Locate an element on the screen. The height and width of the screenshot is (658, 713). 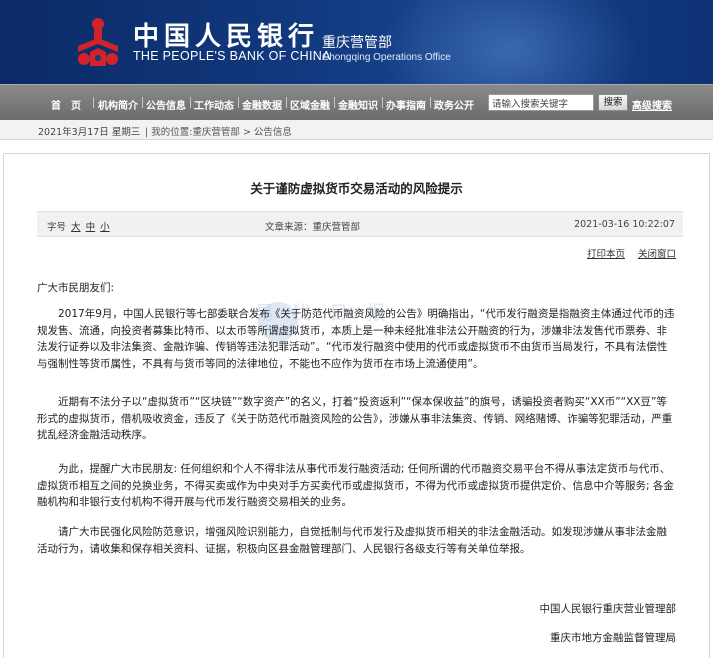
article-tools: 打印本页 关闭窗口 is located at coordinates (626, 253).